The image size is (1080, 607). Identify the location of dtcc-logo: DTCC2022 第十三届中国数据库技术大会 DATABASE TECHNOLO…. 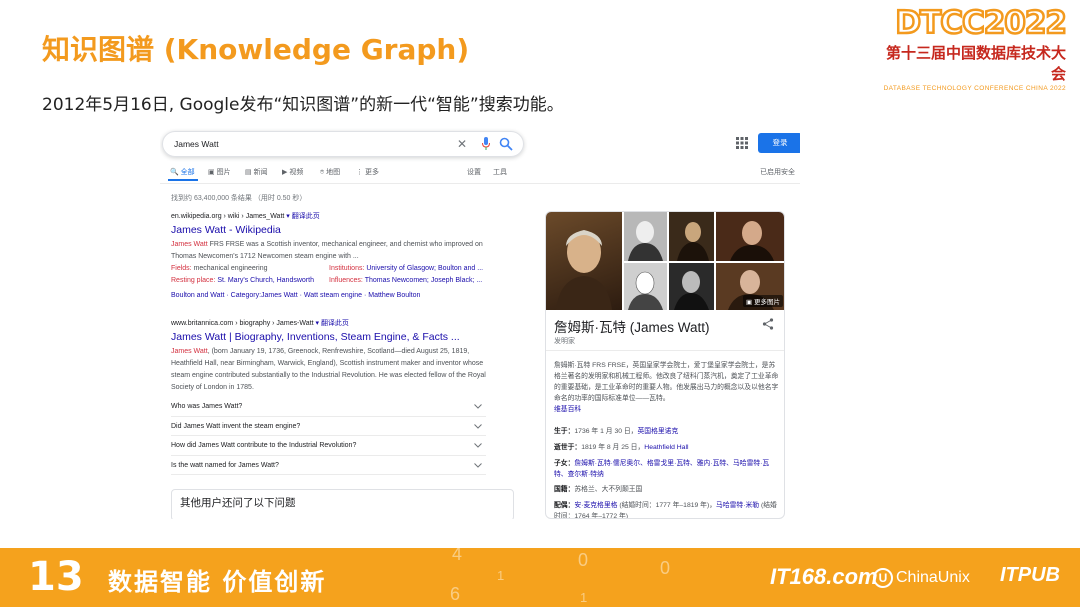
(972, 48).